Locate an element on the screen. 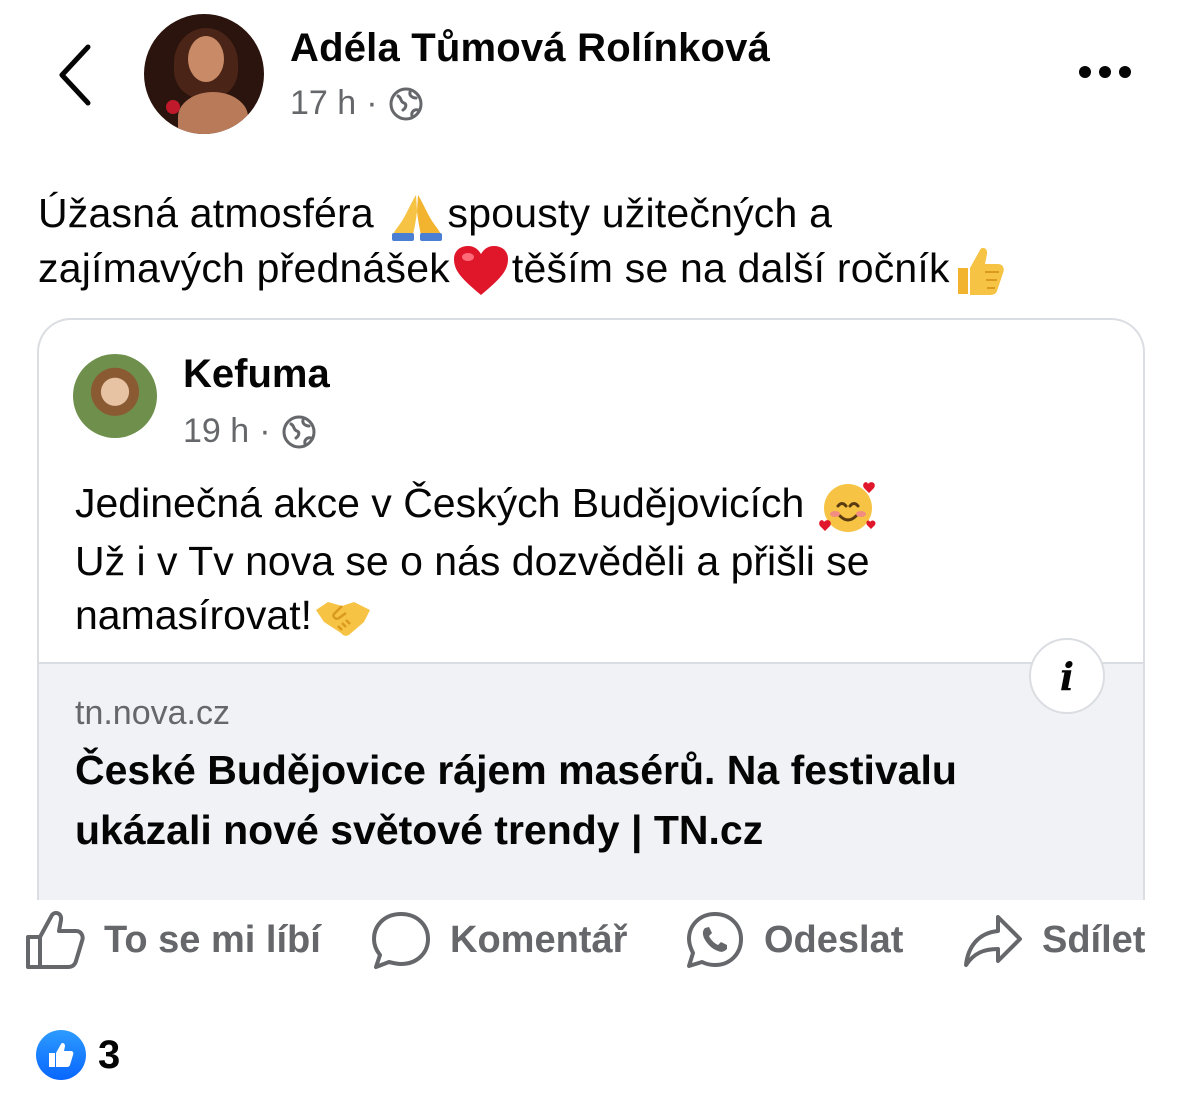 The image size is (1179, 1110). folded-hands-icon is located at coordinates (416, 218).